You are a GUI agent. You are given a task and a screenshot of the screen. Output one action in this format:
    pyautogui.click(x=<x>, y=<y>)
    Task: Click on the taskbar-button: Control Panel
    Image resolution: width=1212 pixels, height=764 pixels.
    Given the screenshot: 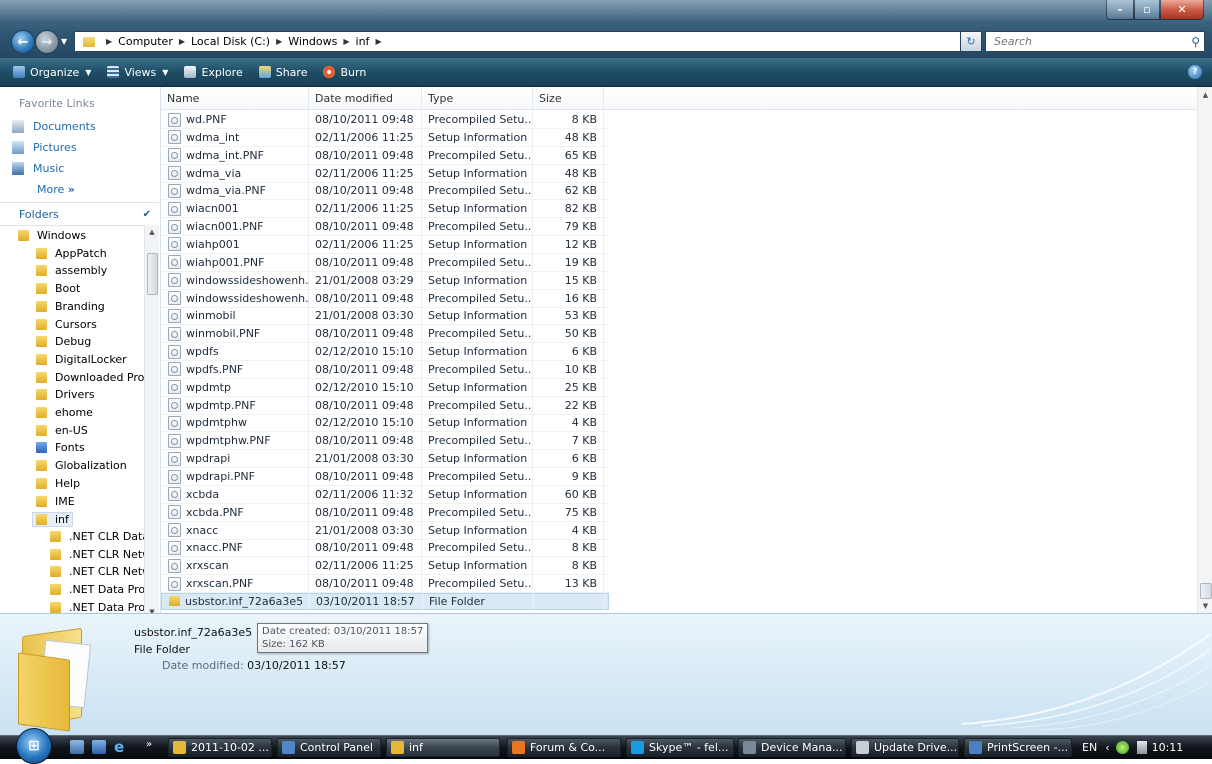 What is the action you would take?
    pyautogui.click(x=329, y=747)
    